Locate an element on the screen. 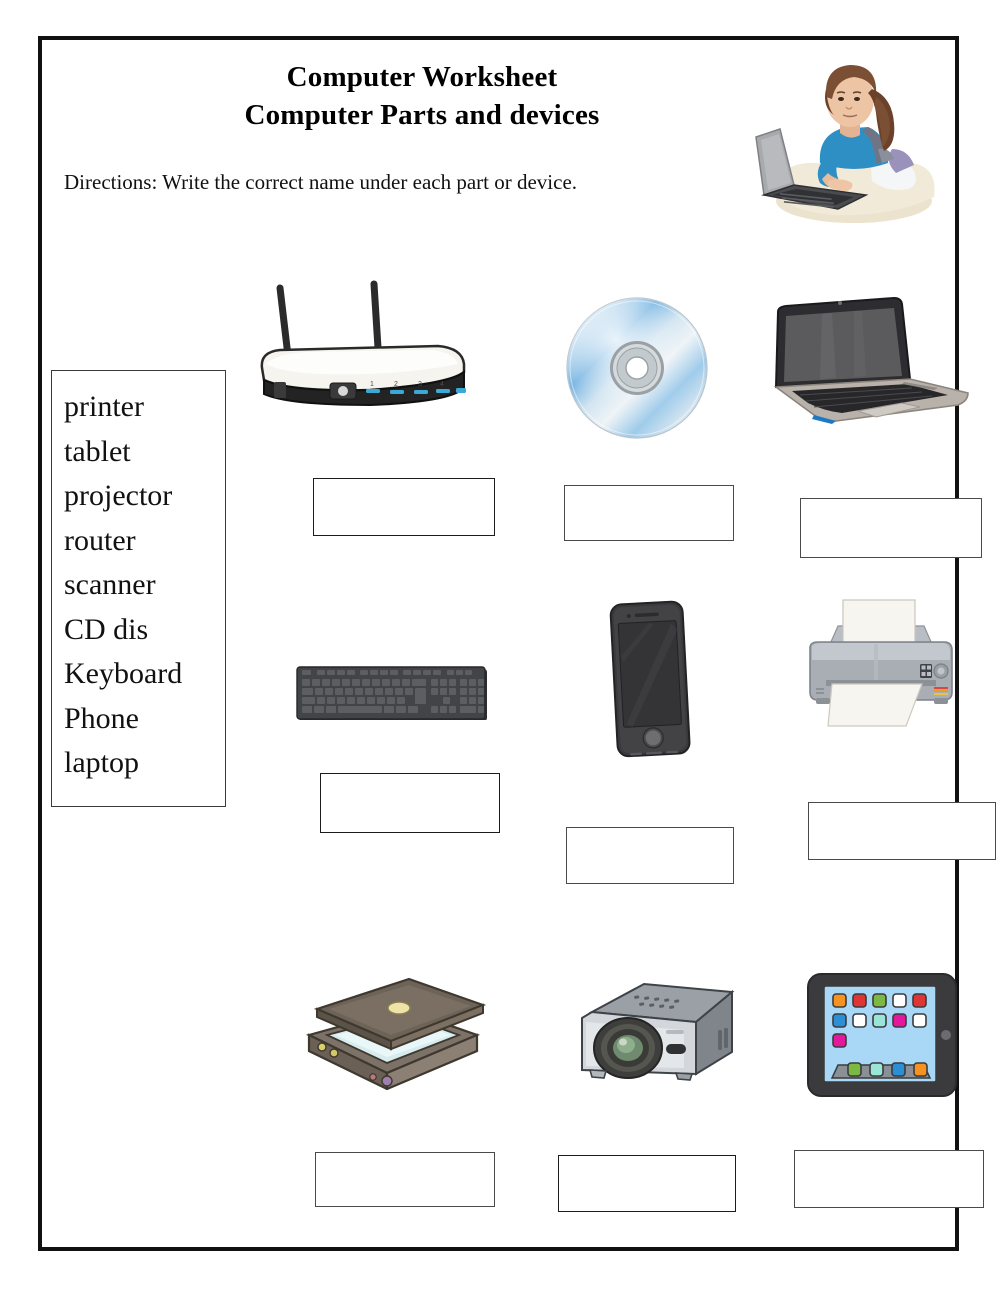 The height and width of the screenshot is (1291, 1000). answer-box-scanner is located at coordinates (405, 1179).